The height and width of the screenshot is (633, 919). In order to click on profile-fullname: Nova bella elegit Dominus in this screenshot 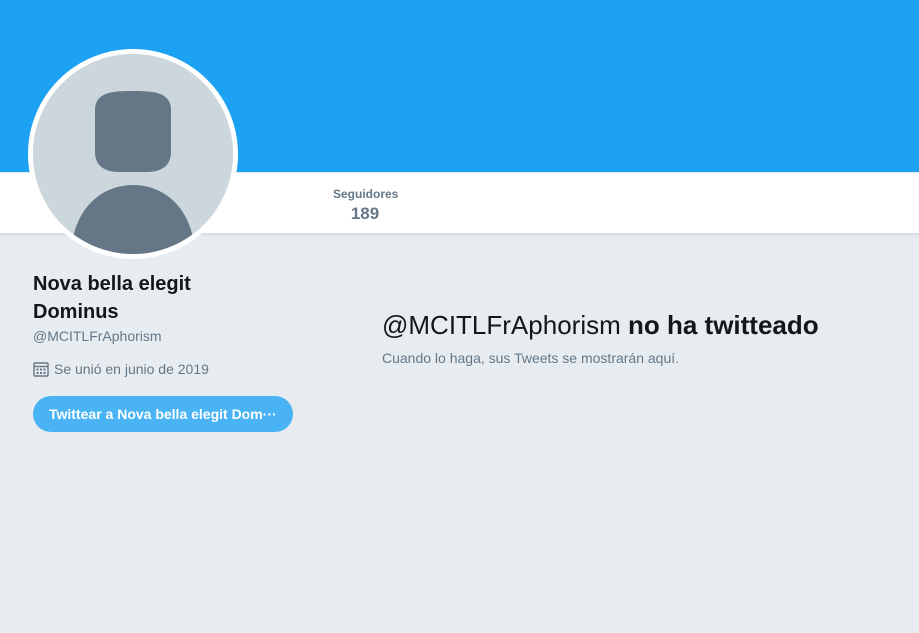, I will do `click(168, 298)`.